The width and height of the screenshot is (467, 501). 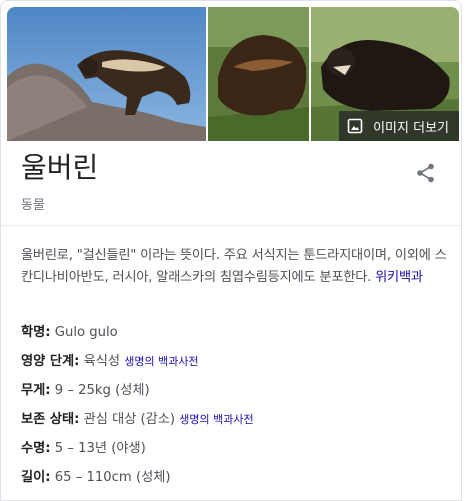 I want to click on fact-row-lifespan: 수명: 5 – 13년 (야생), so click(x=83, y=448).